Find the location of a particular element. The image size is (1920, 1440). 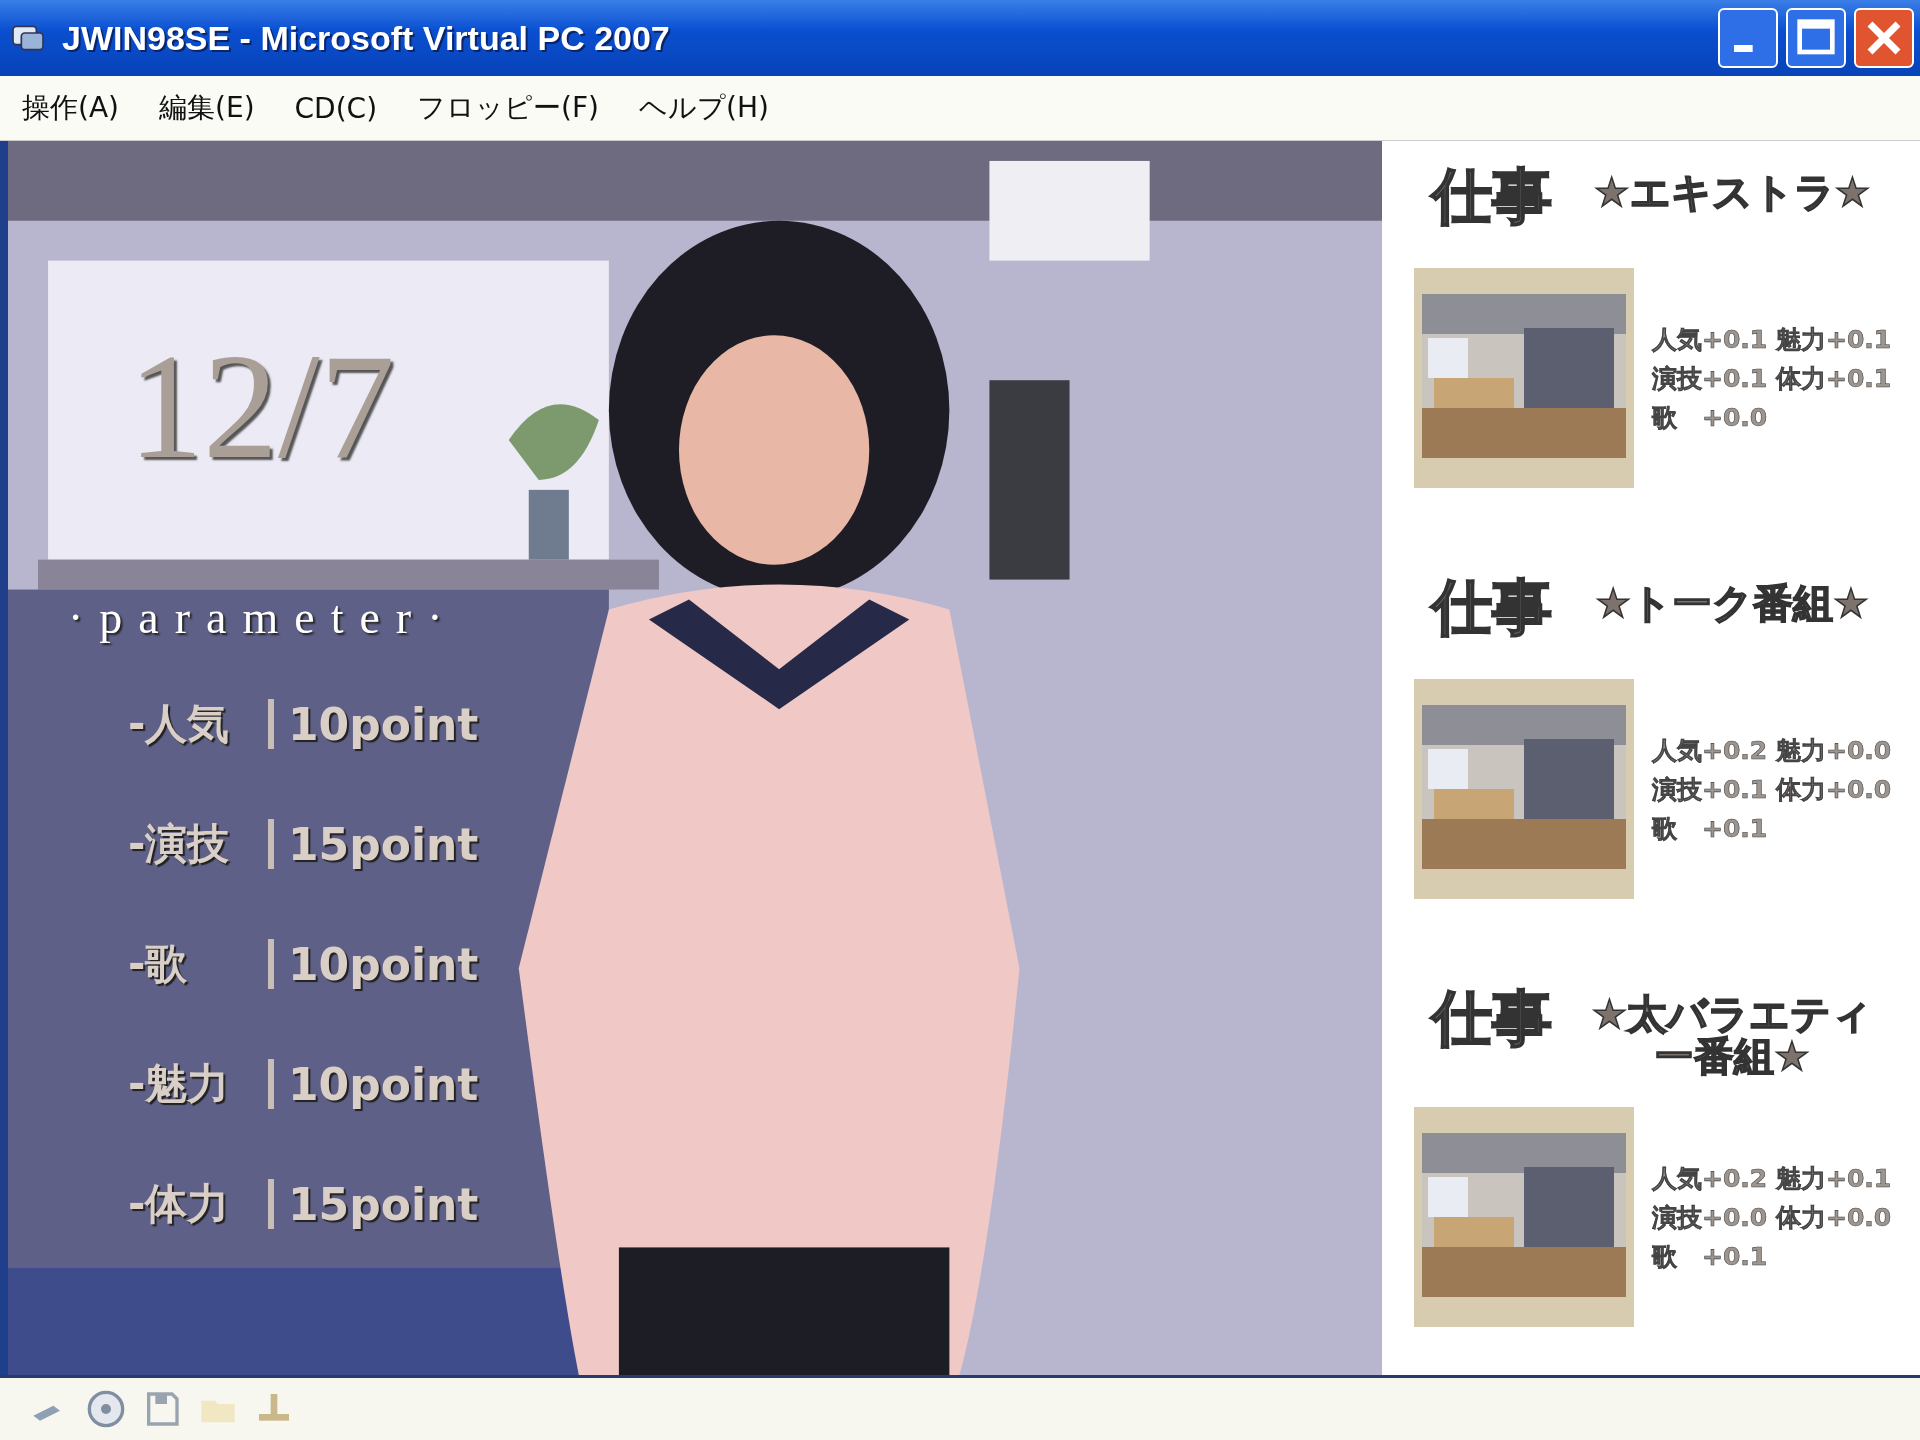

parameter-heading: ·parameter· is located at coordinates (264, 617).